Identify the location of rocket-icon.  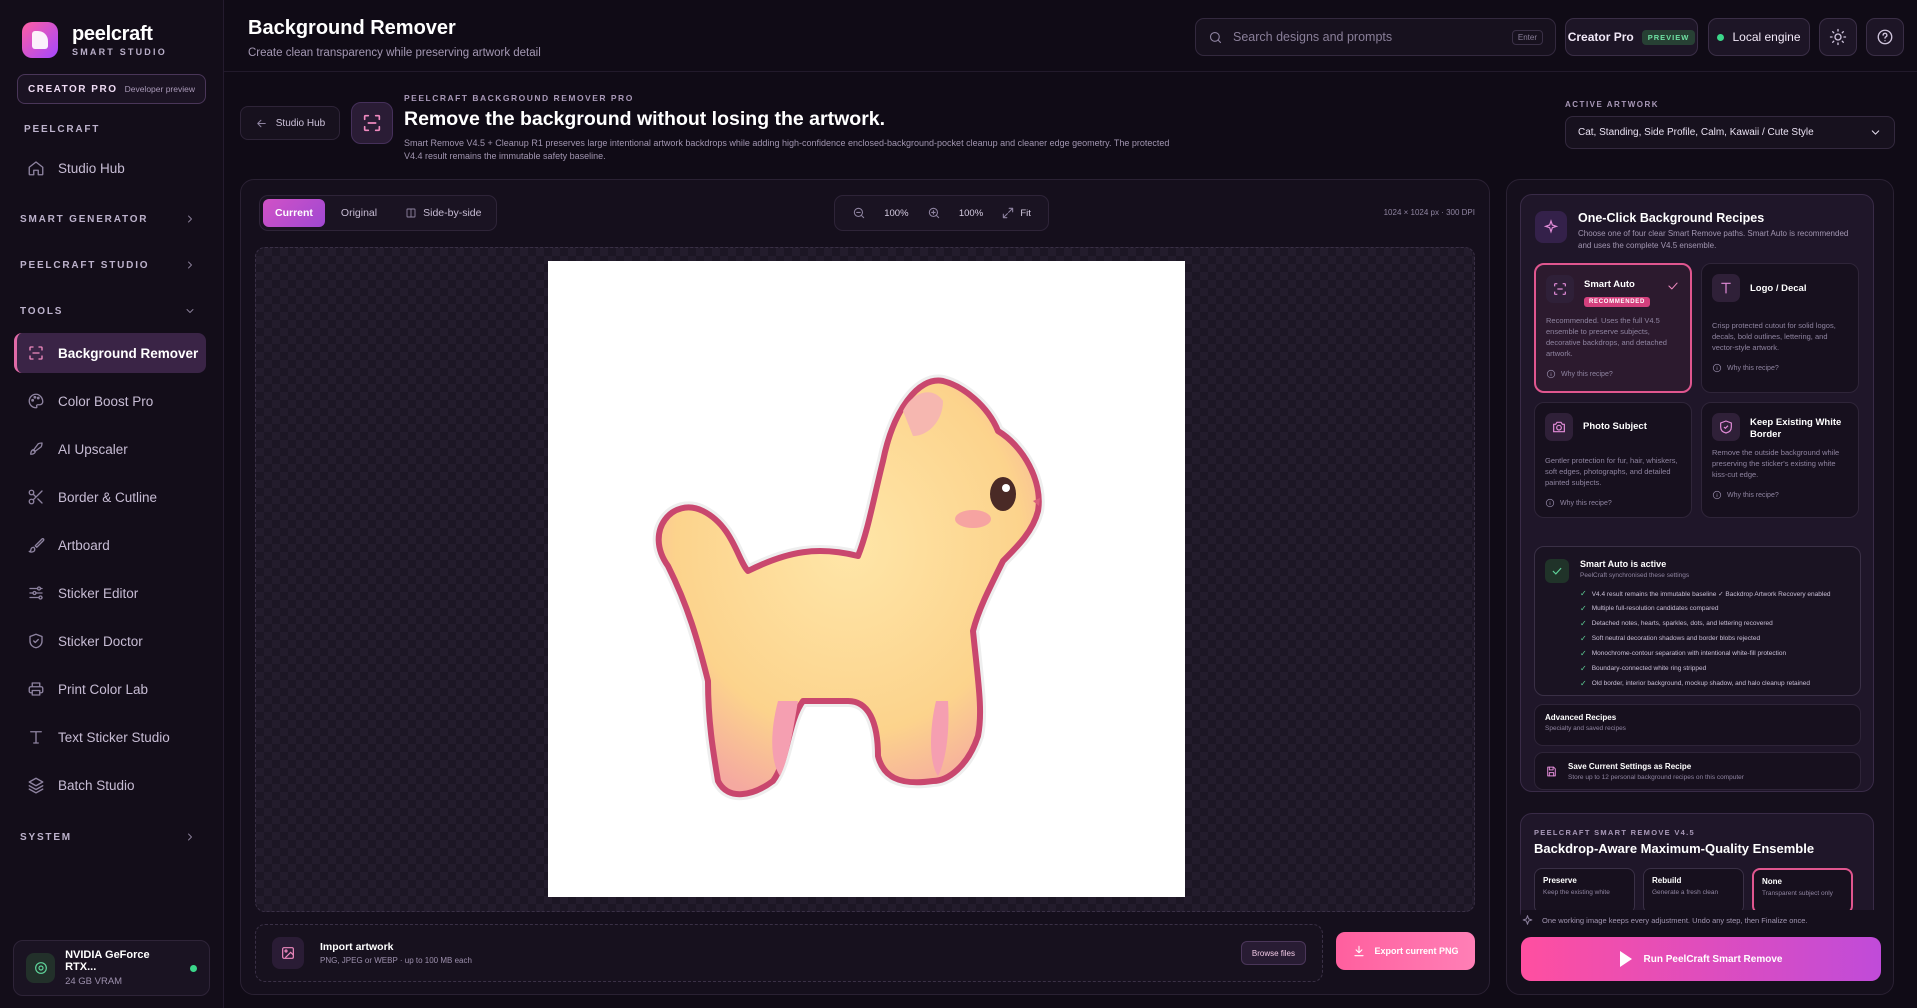
(36, 449).